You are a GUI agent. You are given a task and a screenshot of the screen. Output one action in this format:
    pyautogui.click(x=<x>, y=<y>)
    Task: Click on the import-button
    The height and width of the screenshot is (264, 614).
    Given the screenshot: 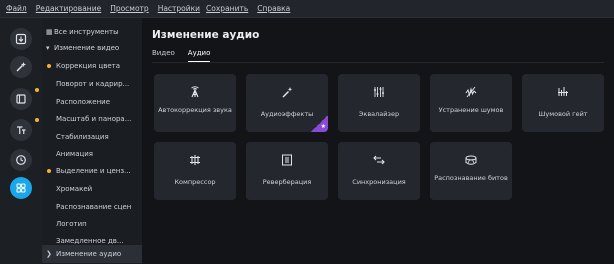 What is the action you would take?
    pyautogui.click(x=21, y=39)
    